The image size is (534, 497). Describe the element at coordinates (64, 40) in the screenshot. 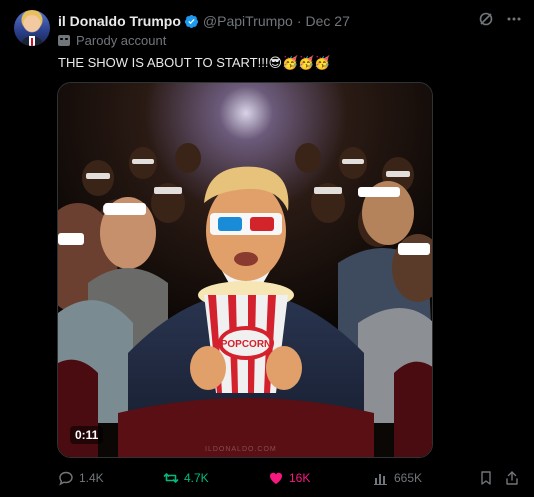

I see `parody-mask-icon` at that location.